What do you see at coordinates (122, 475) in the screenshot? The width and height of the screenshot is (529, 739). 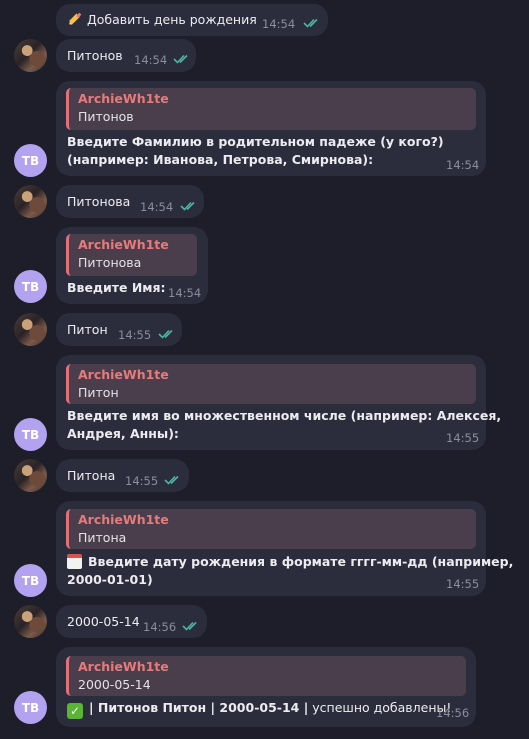 I see `outgoing-message: Питона 14:55` at bounding box center [122, 475].